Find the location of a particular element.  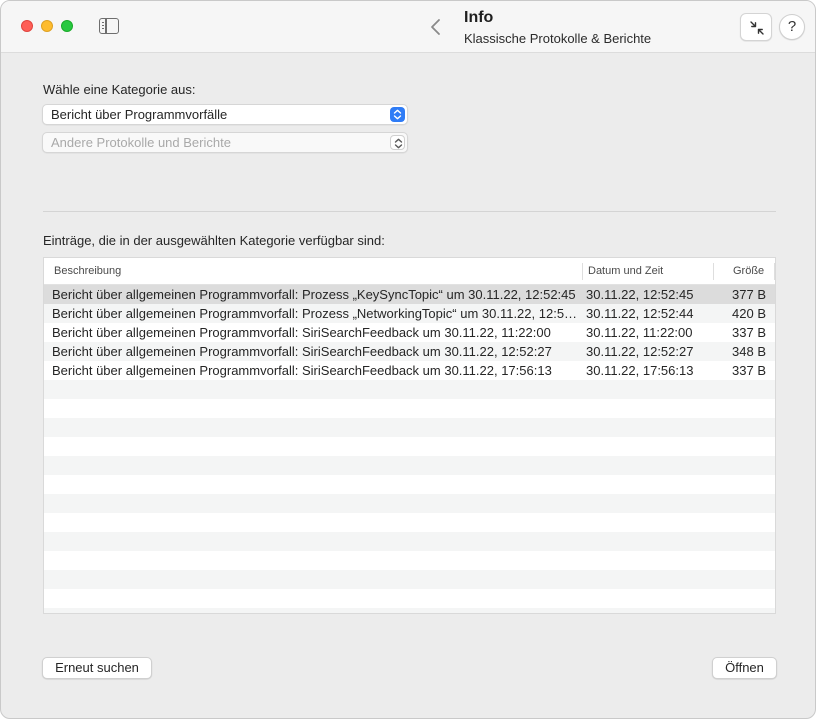

row-date: 30.11.22, 12:52:45 is located at coordinates (640, 294).